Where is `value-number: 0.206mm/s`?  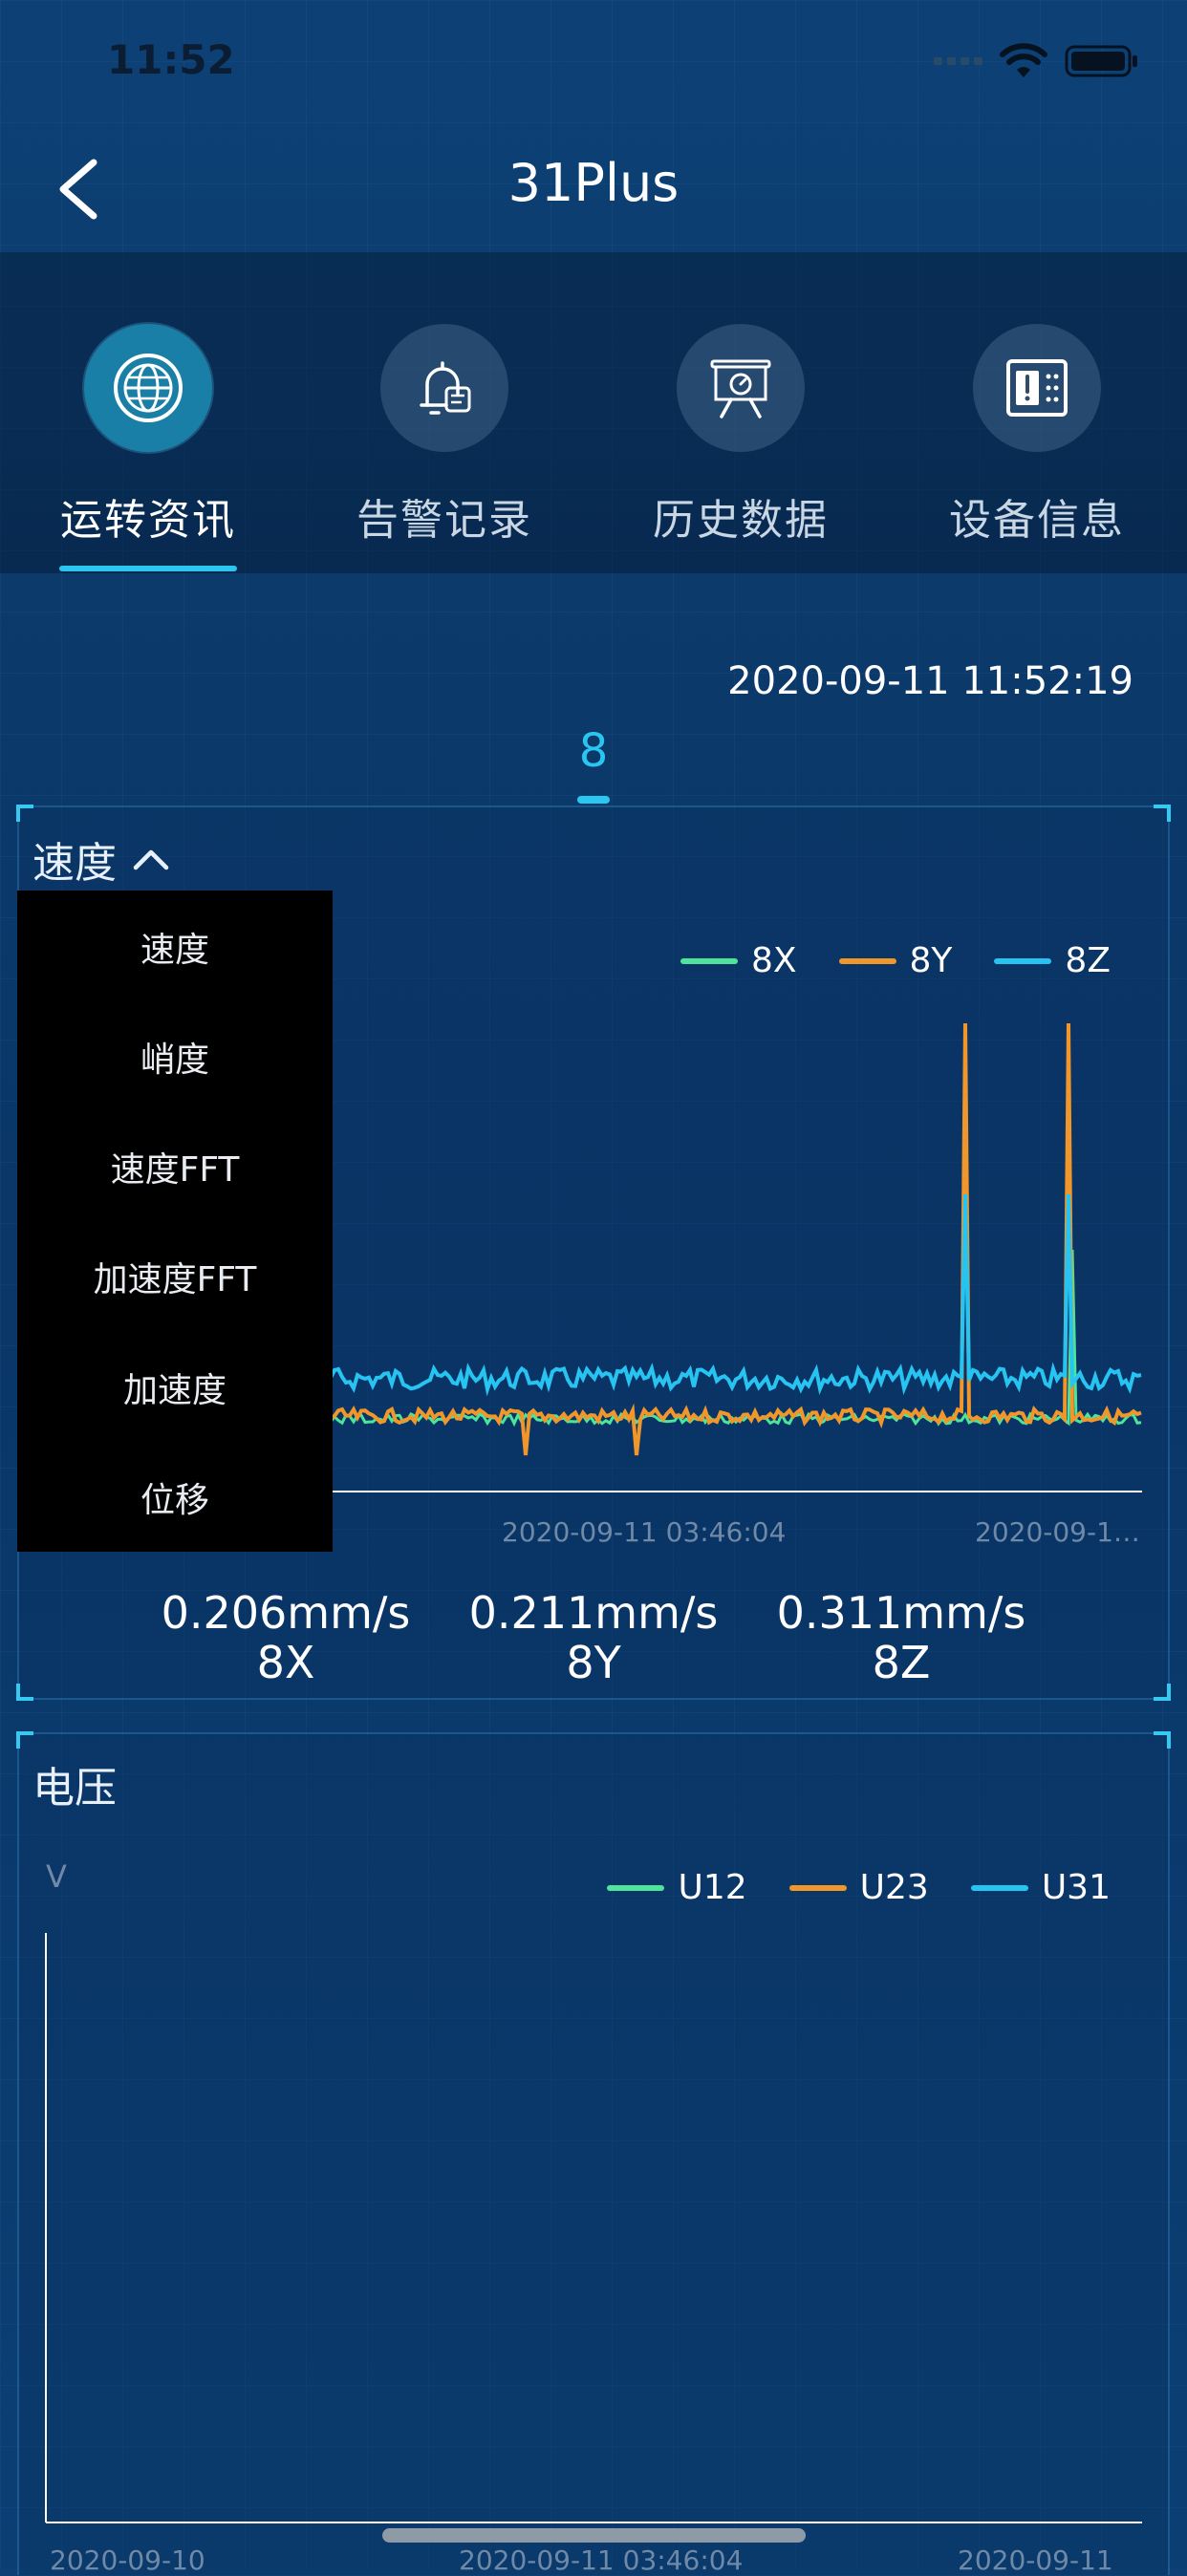 value-number: 0.206mm/s is located at coordinates (286, 1613).